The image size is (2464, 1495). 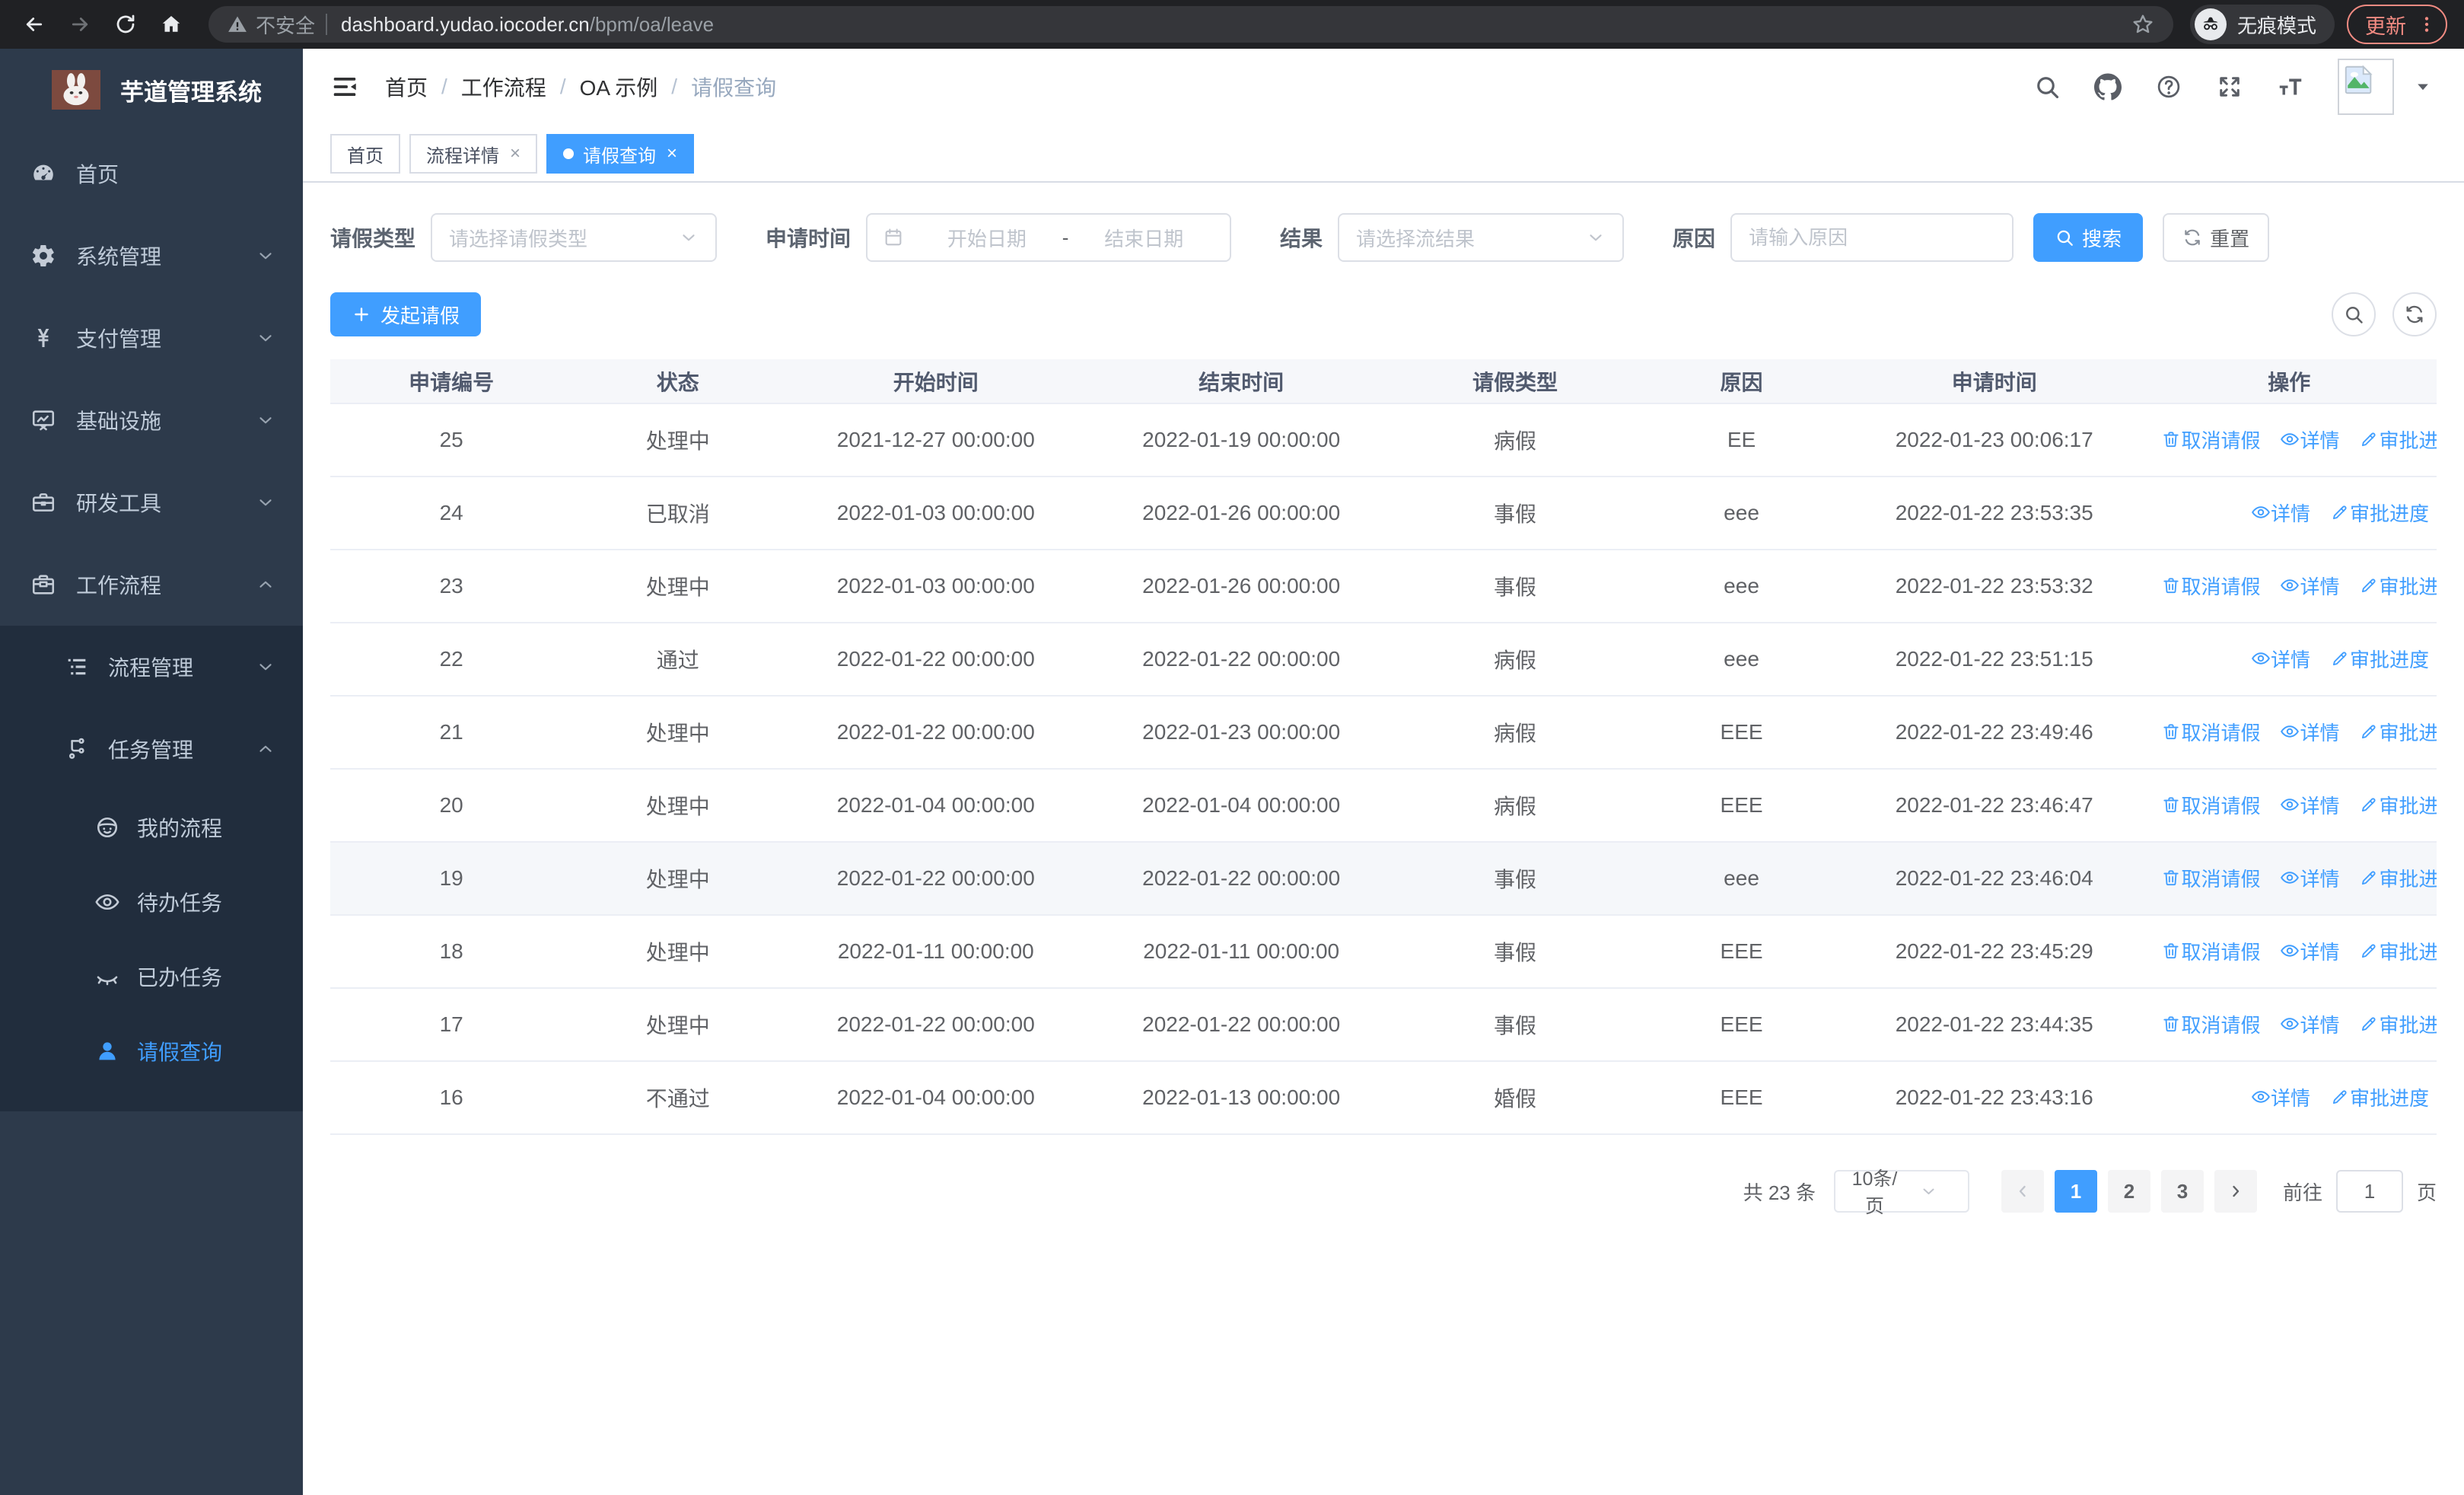 I want to click on sidebar-collapse-icon, so click(x=344, y=87).